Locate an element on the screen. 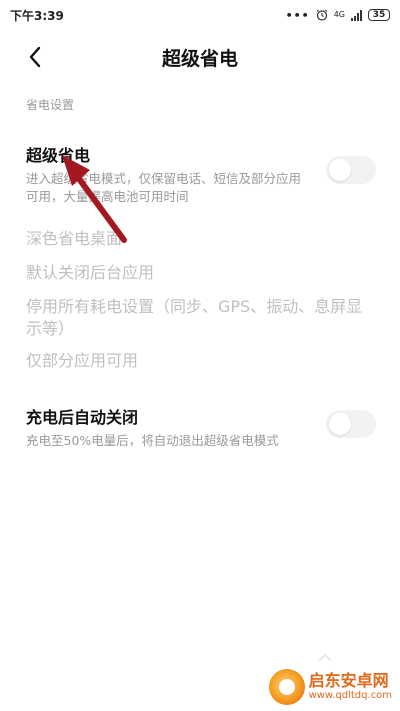 This screenshot has width=400, height=711. network-label: 4G is located at coordinates (339, 14).